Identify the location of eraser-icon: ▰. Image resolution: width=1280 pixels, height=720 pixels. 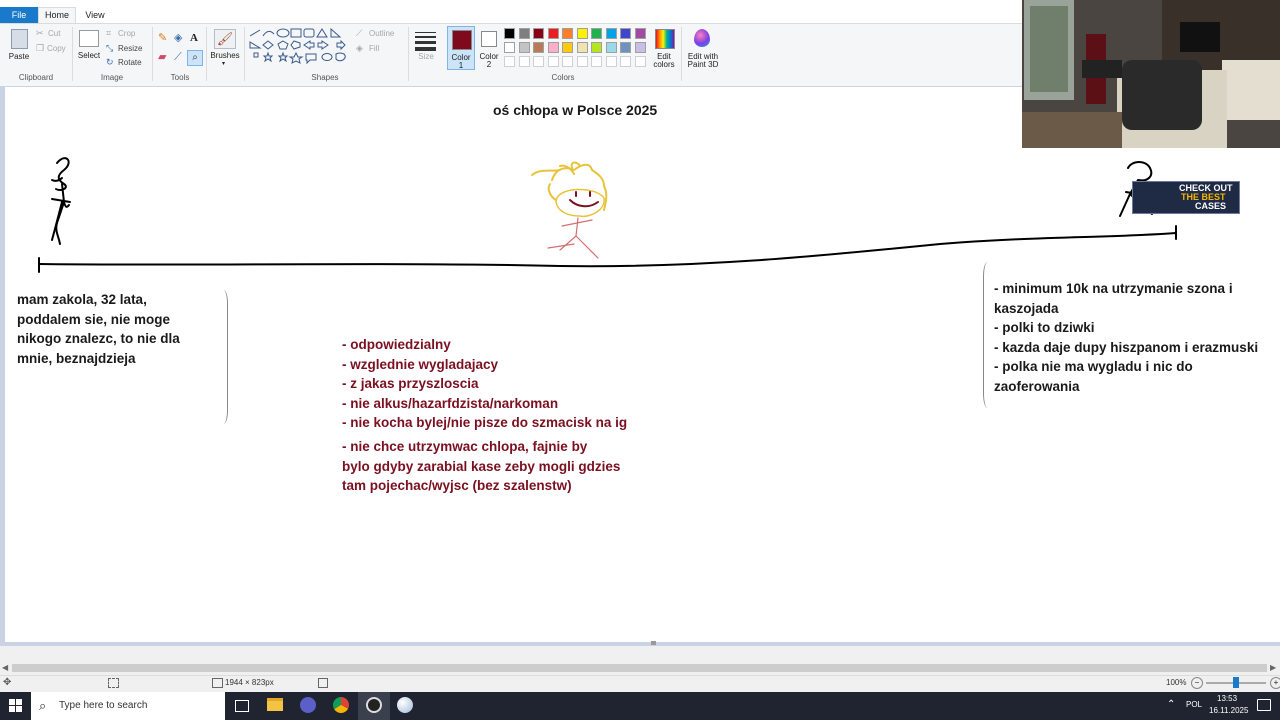
(162, 57).